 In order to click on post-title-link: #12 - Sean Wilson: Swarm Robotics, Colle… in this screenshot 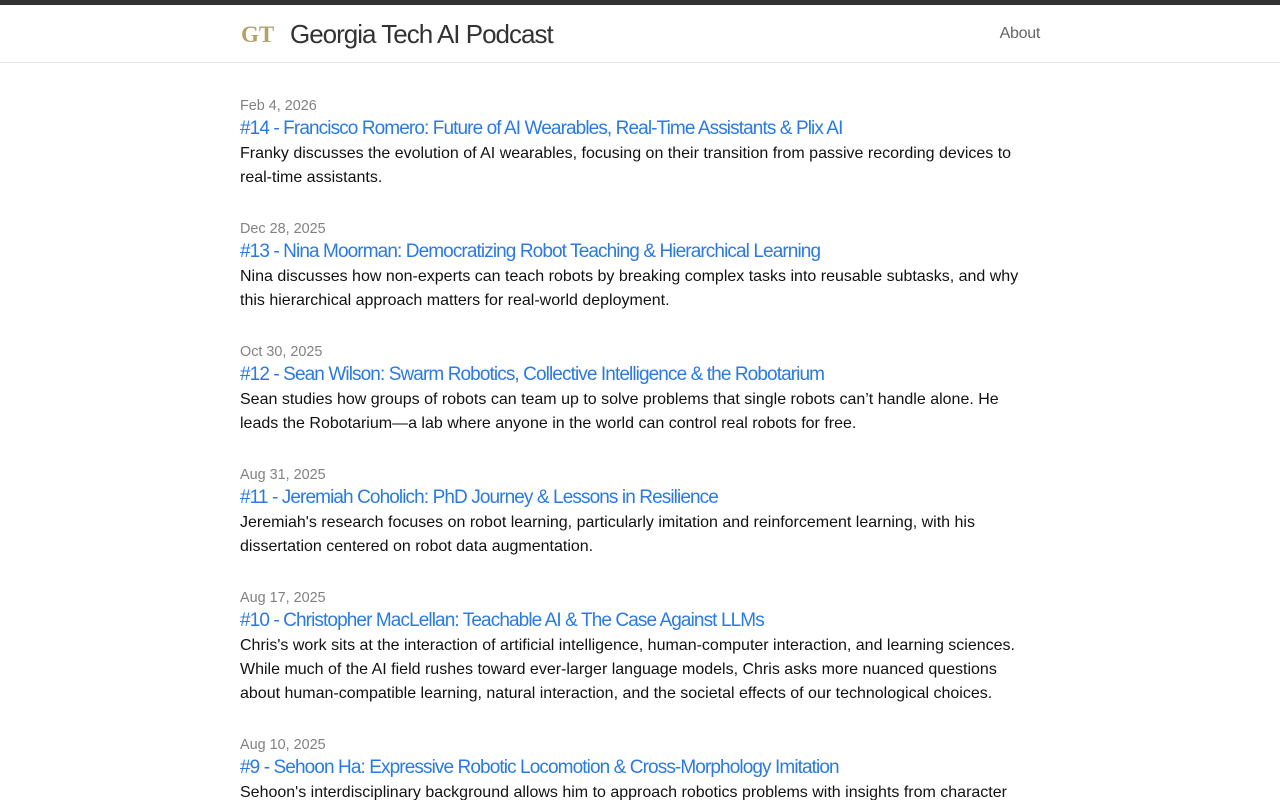, I will do `click(640, 375)`.